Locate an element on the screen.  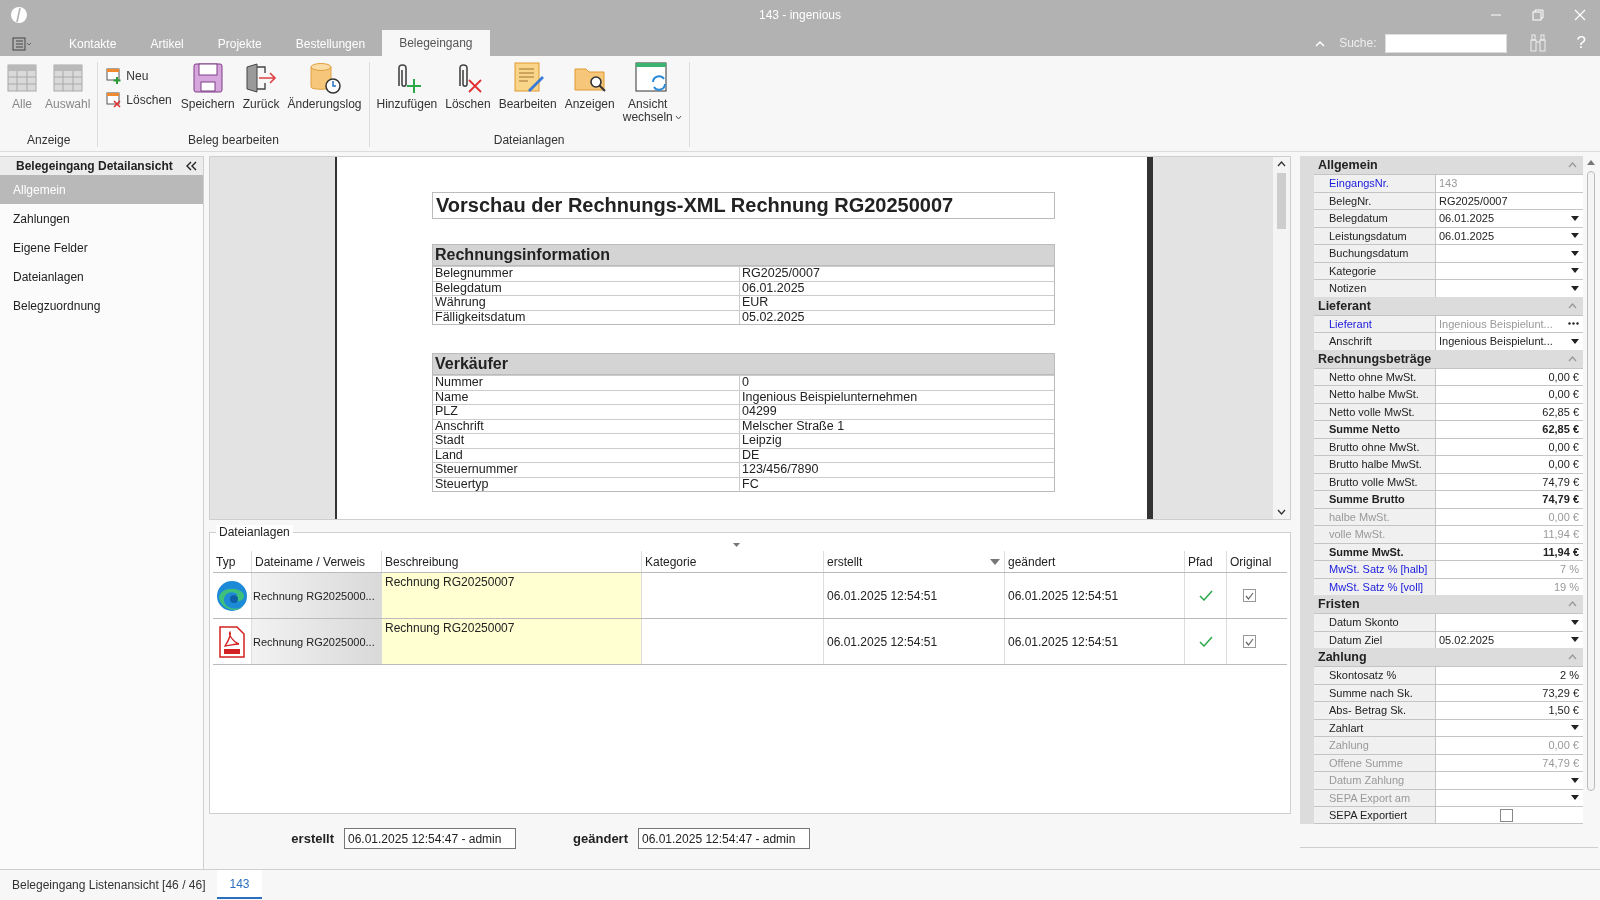
column-header: Dateiname / Verweis is located at coordinates (316, 561).